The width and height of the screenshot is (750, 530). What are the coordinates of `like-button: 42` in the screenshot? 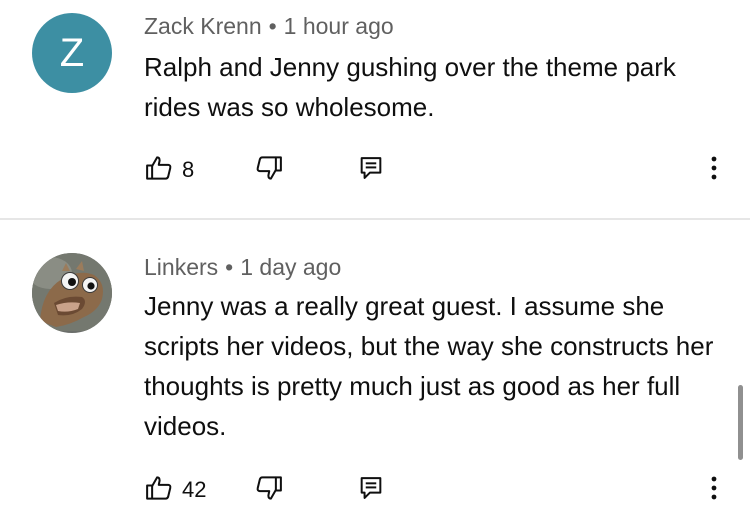 It's located at (175, 490).